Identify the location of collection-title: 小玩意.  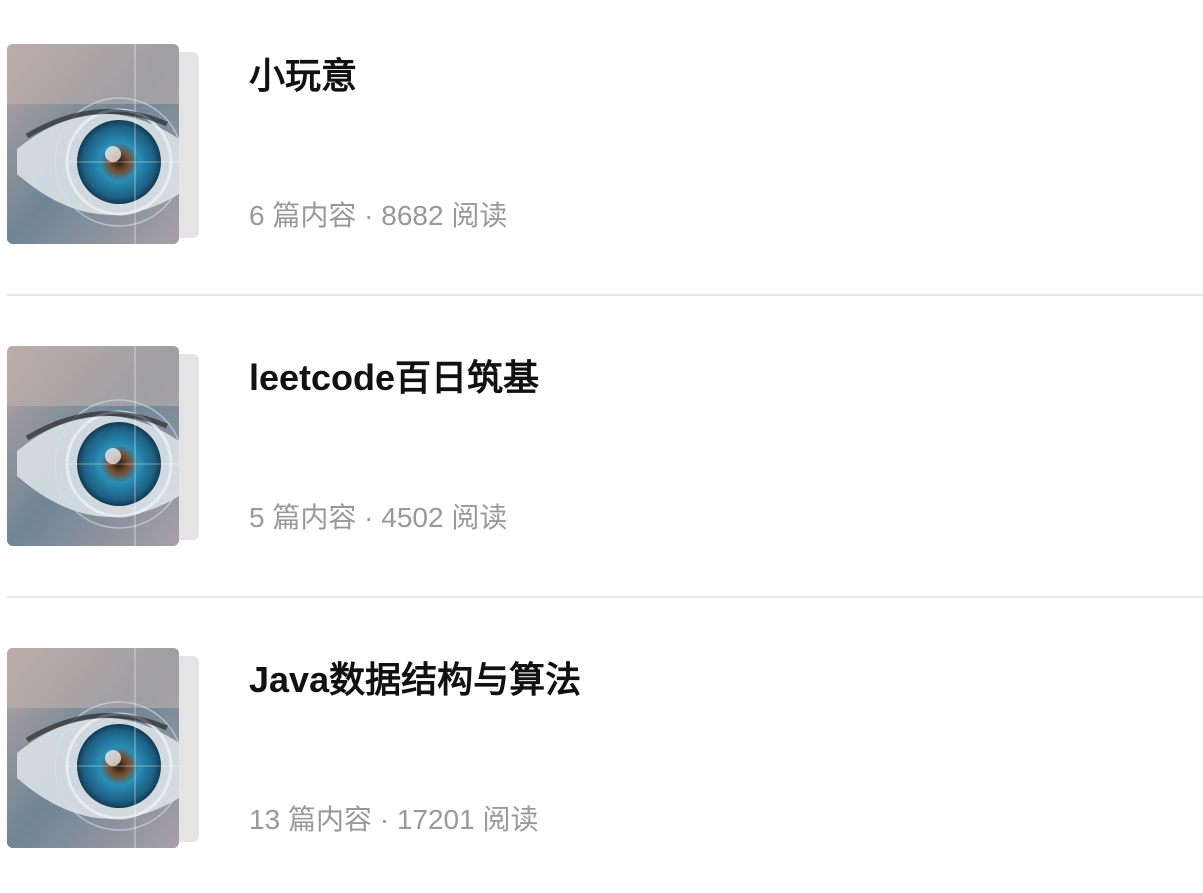
(303, 76).